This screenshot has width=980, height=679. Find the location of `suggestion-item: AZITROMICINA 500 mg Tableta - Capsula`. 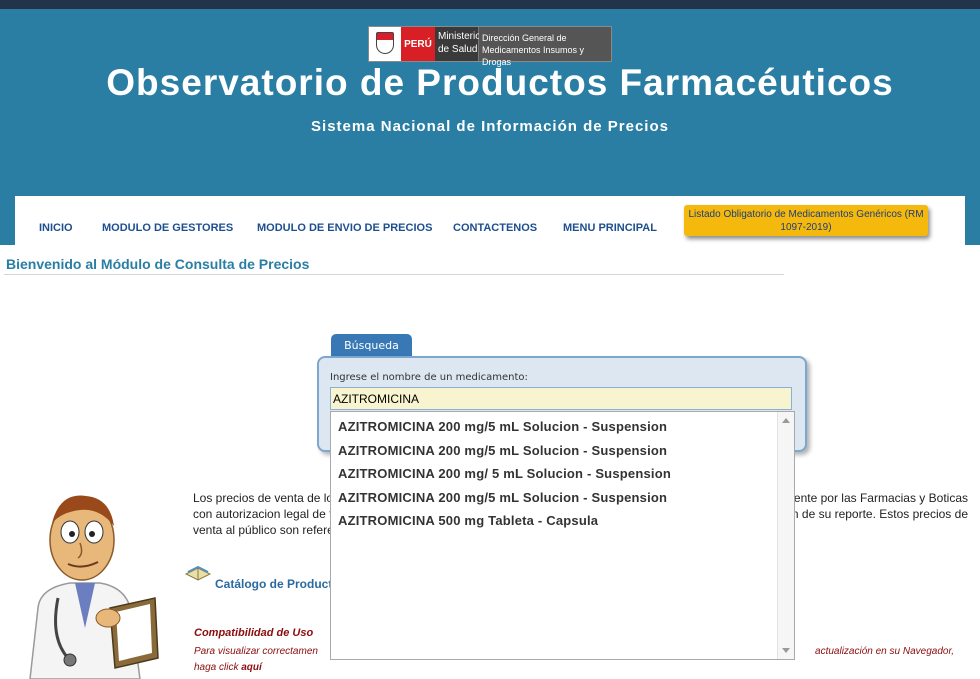

suggestion-item: AZITROMICINA 500 mg Tableta - Capsula is located at coordinates (468, 520).